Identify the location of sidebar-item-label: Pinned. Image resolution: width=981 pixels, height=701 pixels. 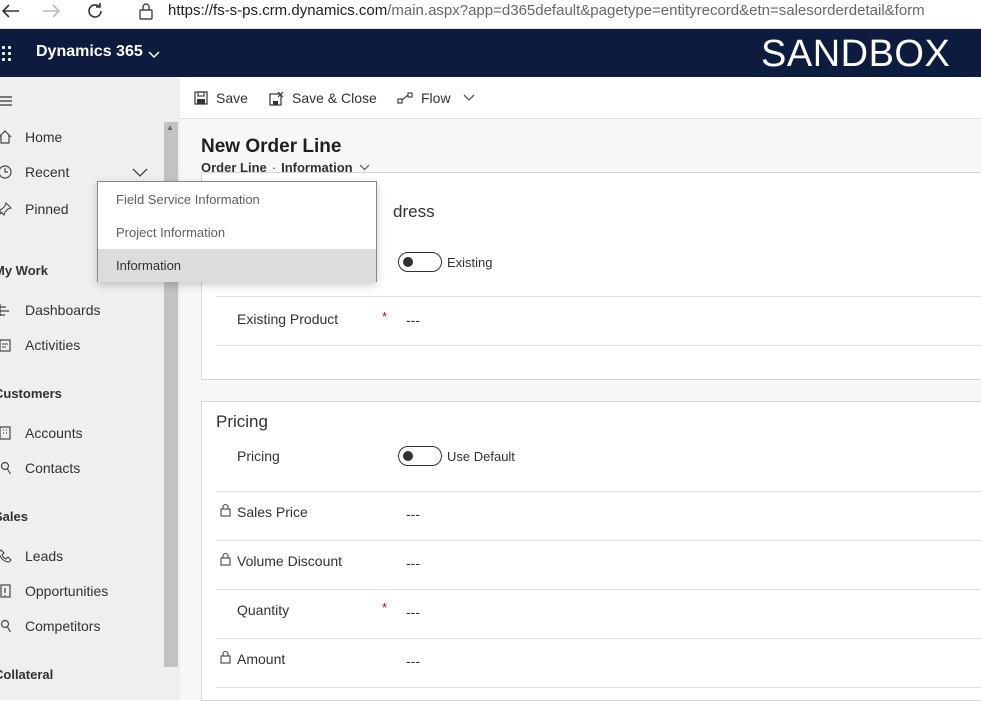
(47, 209).